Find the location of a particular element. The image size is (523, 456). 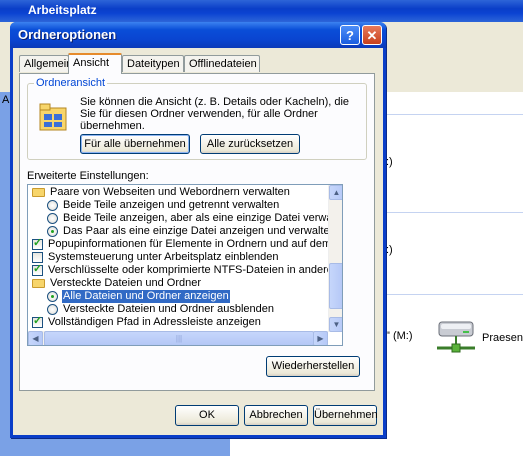

horizontal-scroll-thumb: ||| is located at coordinates (179, 338).